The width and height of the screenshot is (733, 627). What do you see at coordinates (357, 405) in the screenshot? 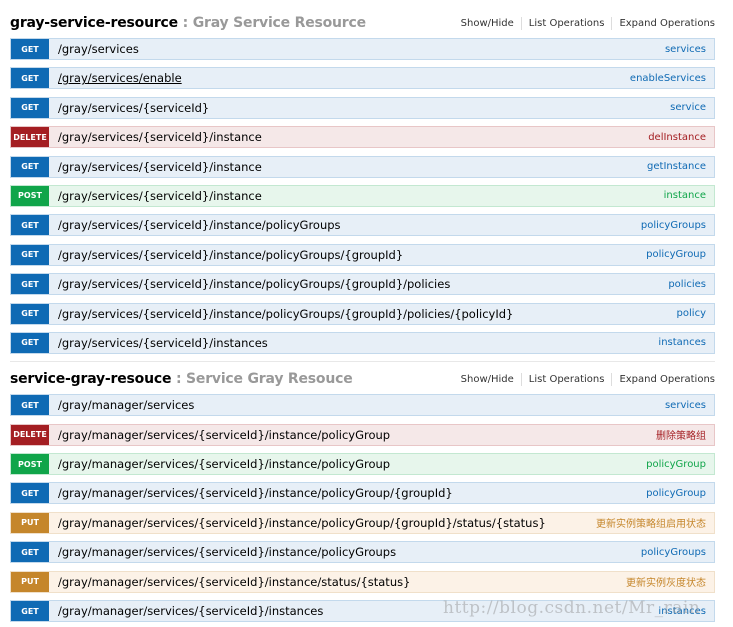
I see `operation-path: /gray/manager/services` at bounding box center [357, 405].